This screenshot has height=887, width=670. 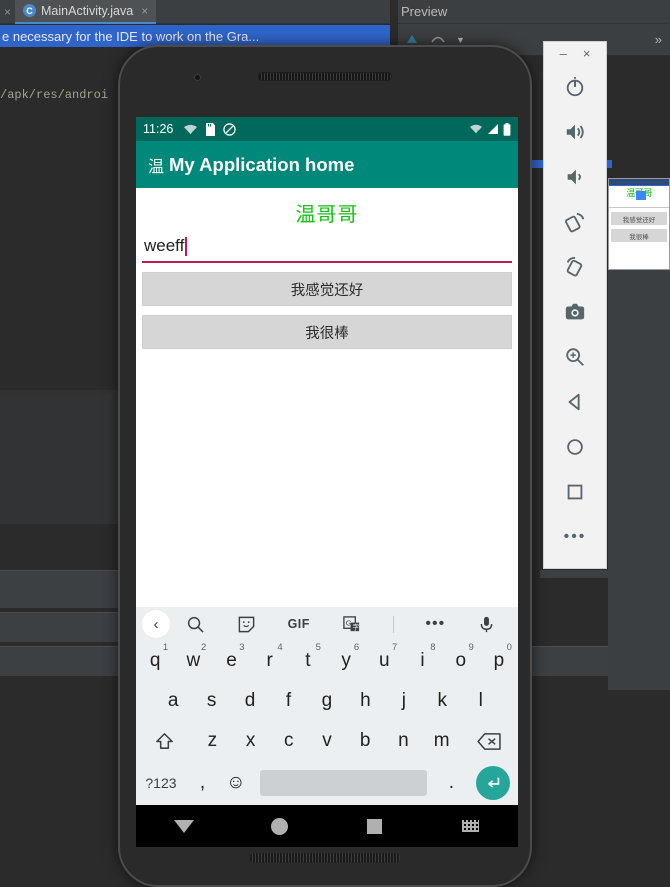 What do you see at coordinates (499, 661) in the screenshot?
I see `key-p: 0p` at bounding box center [499, 661].